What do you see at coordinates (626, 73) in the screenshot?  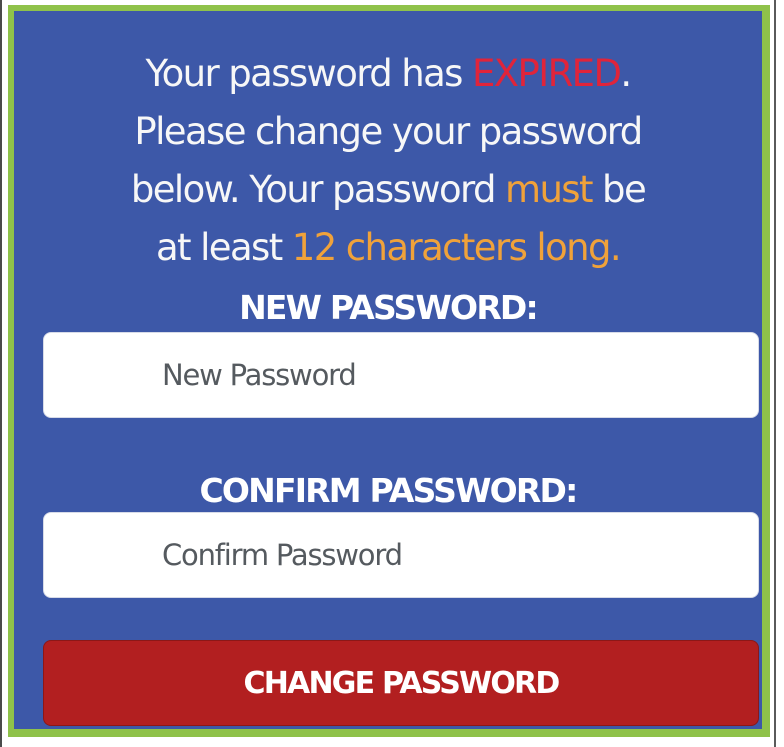 I see `message-line-1-suffix: .` at bounding box center [626, 73].